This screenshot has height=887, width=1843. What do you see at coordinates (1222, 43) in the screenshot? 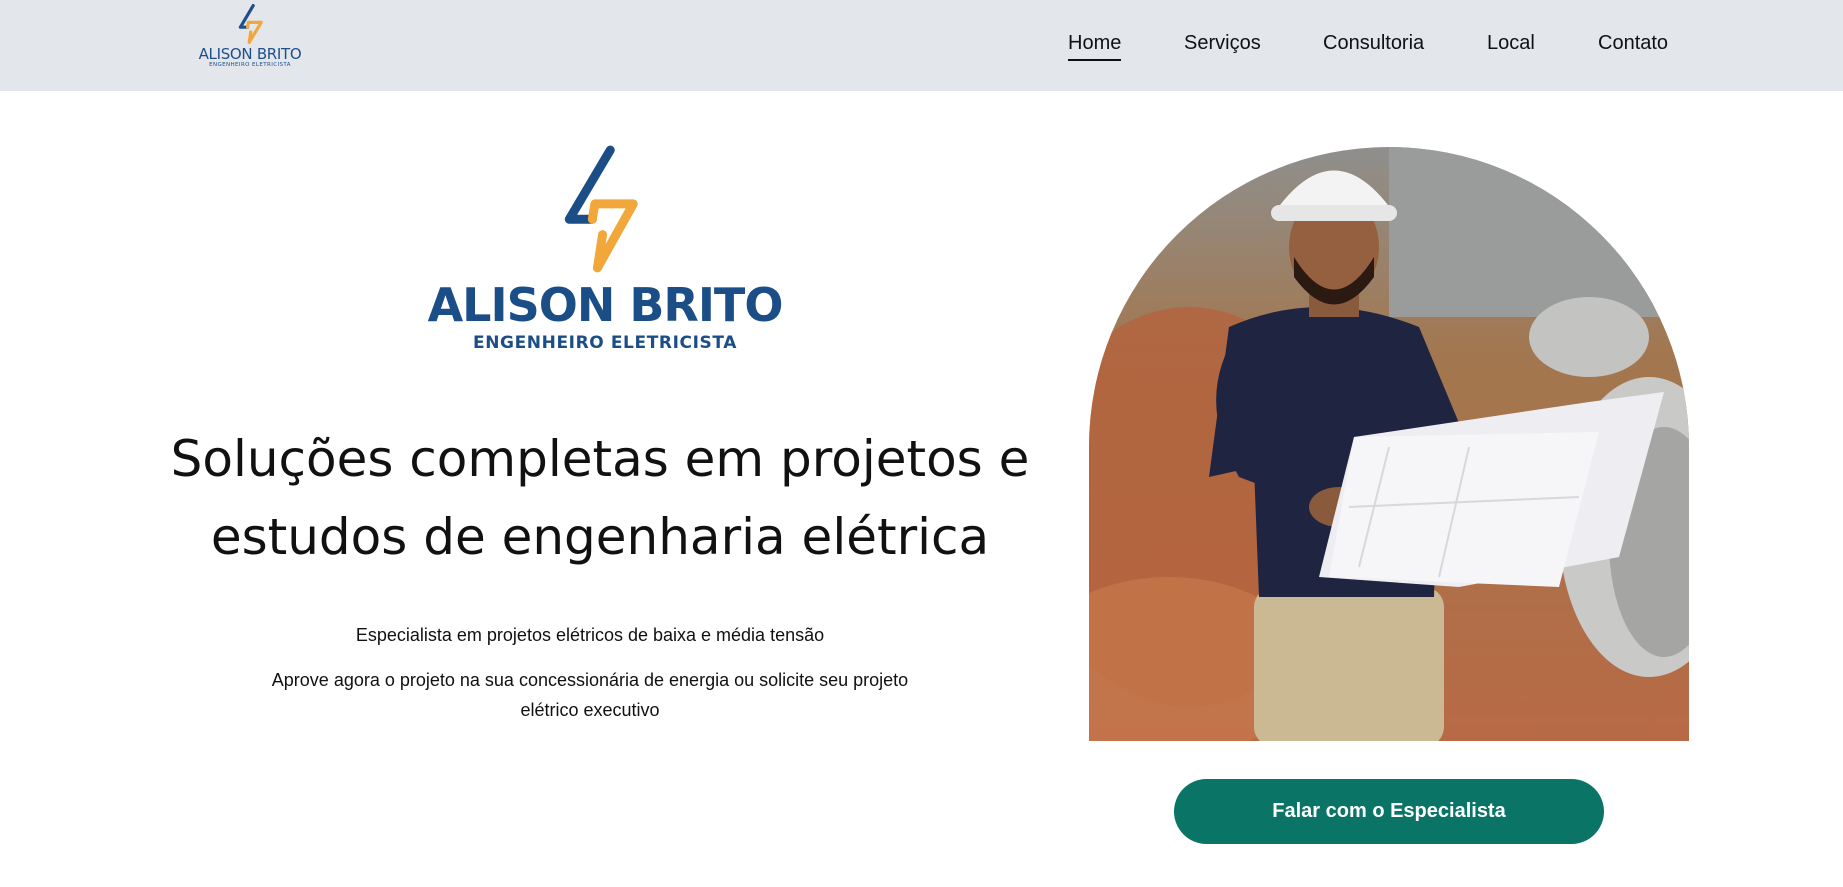
I see `nav-servicos: Serviços` at bounding box center [1222, 43].